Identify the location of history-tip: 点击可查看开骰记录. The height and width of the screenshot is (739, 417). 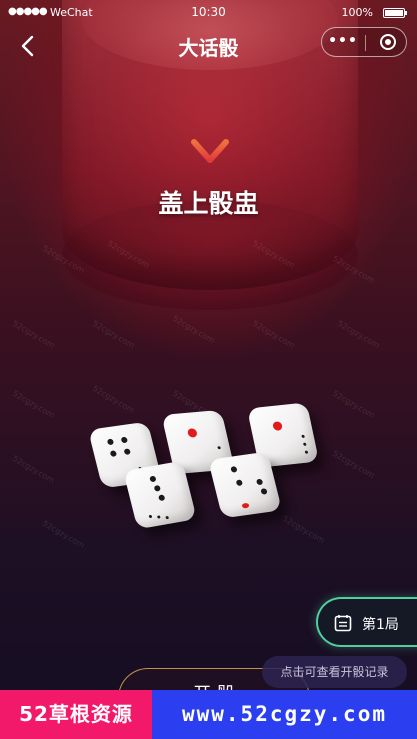
(334, 672).